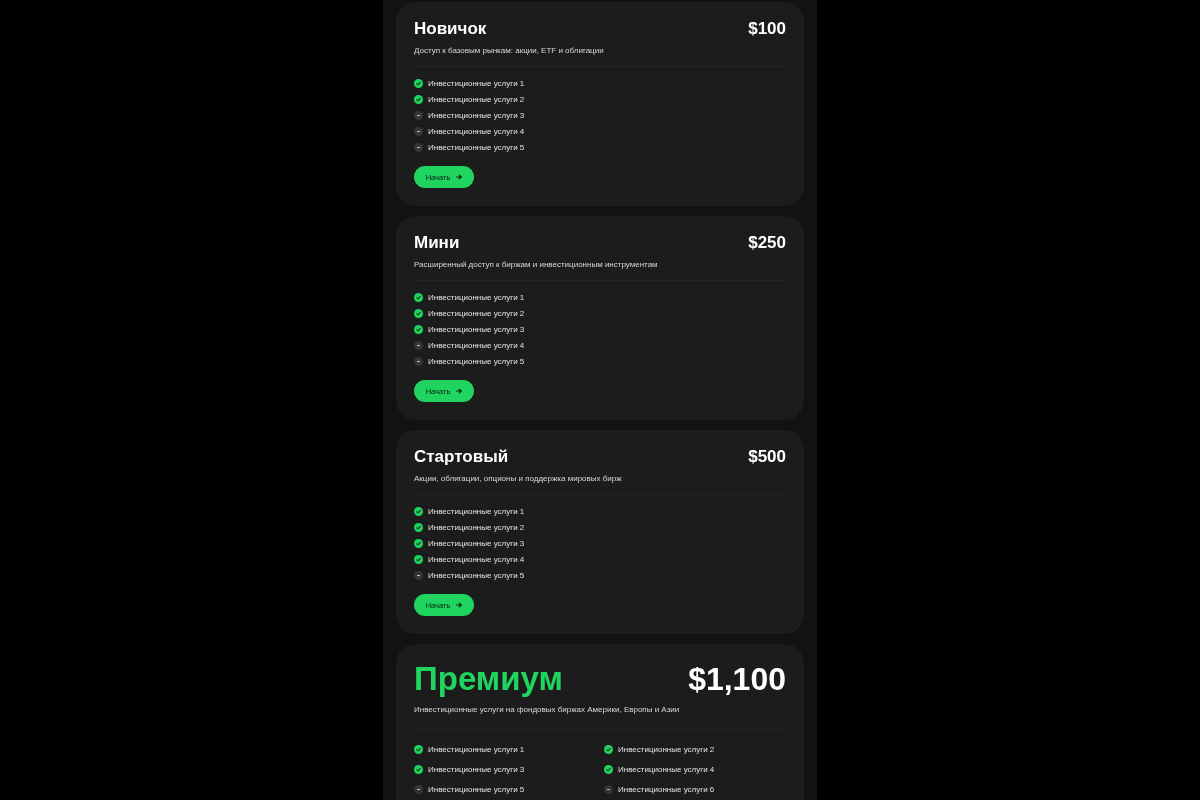 Image resolution: width=1200 pixels, height=800 pixels. I want to click on plan-description: Доступ к базовым рынкам: акции, ETF и облигации, so click(509, 50).